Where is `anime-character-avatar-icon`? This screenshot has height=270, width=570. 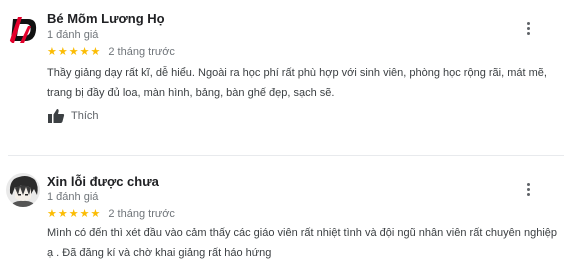 anime-character-avatar-icon is located at coordinates (23, 190).